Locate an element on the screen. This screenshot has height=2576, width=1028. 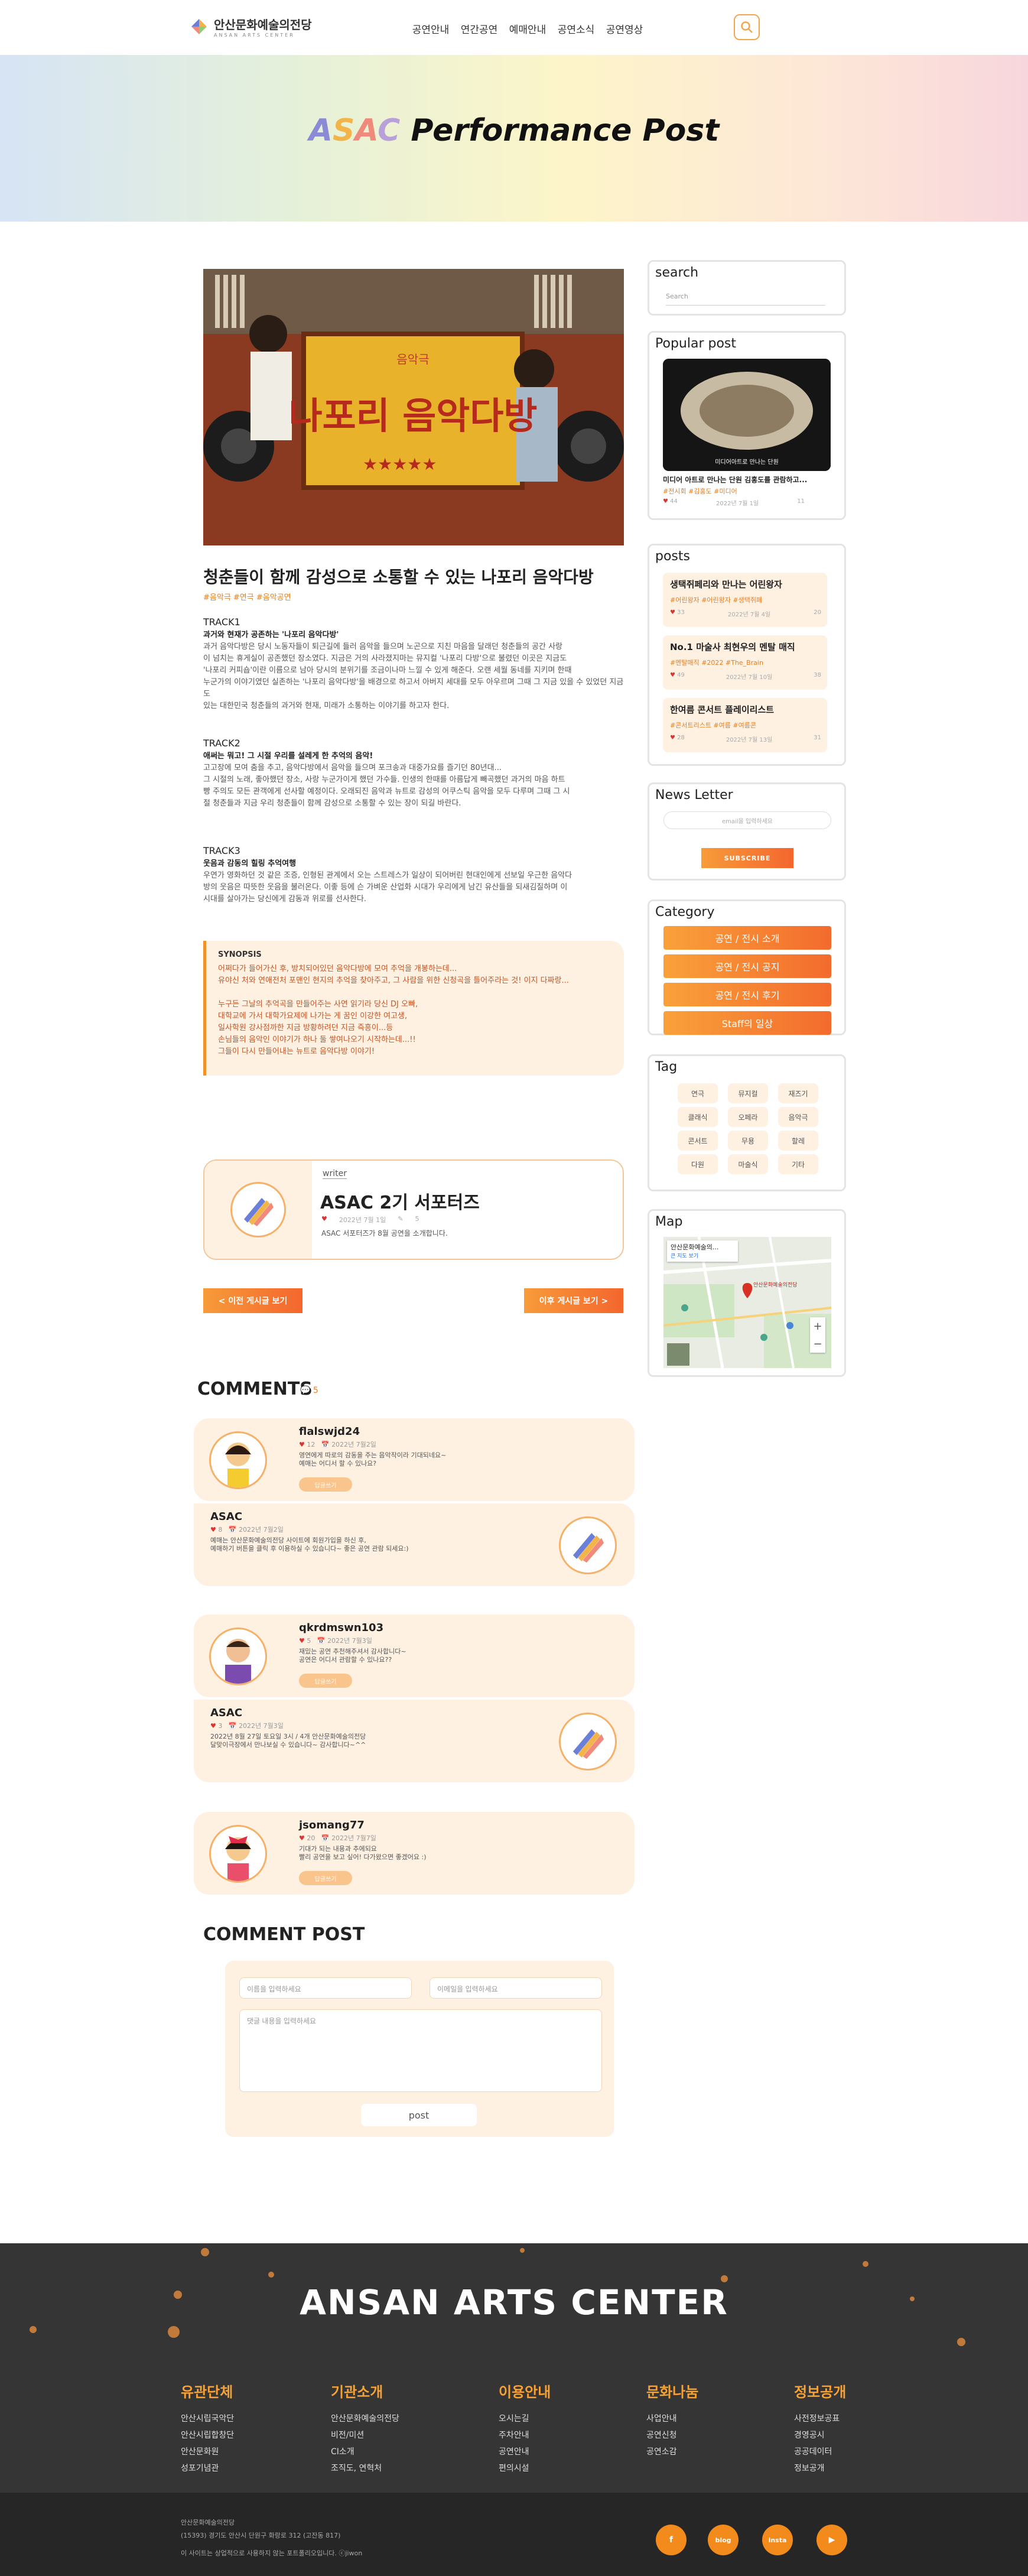
post-tags: #음악극 #연극 #음악공연 is located at coordinates (247, 596).